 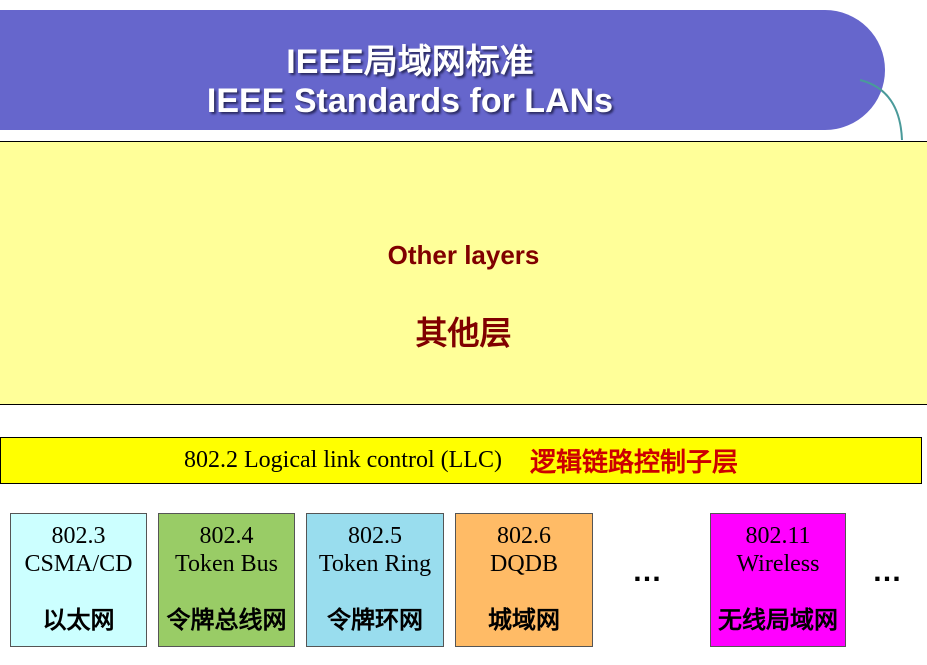 What do you see at coordinates (78, 536) in the screenshot?
I see `standard-number: 802.3` at bounding box center [78, 536].